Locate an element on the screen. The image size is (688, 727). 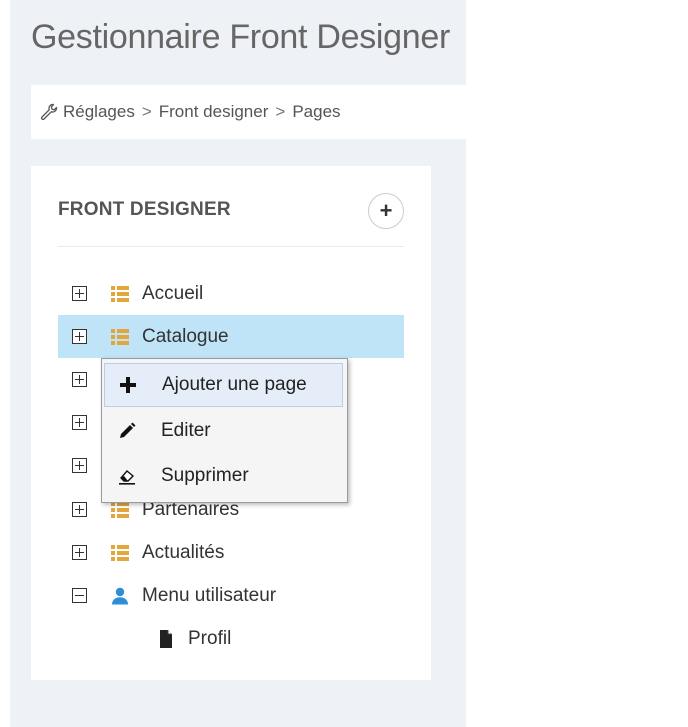
tree-node-label: Catalogue is located at coordinates (185, 336).